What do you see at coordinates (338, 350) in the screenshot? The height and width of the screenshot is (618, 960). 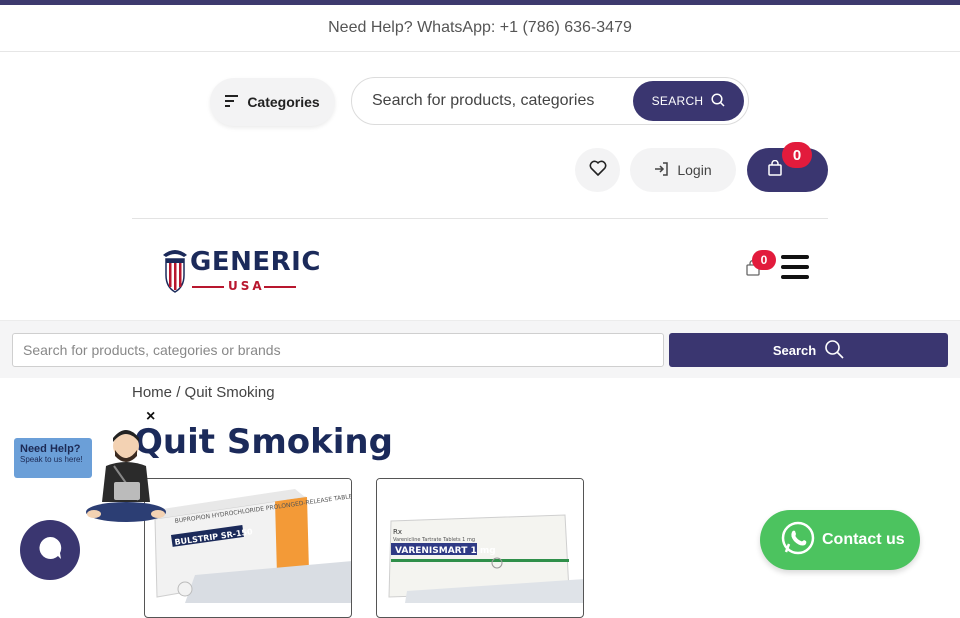 I see `secondary-search-input` at bounding box center [338, 350].